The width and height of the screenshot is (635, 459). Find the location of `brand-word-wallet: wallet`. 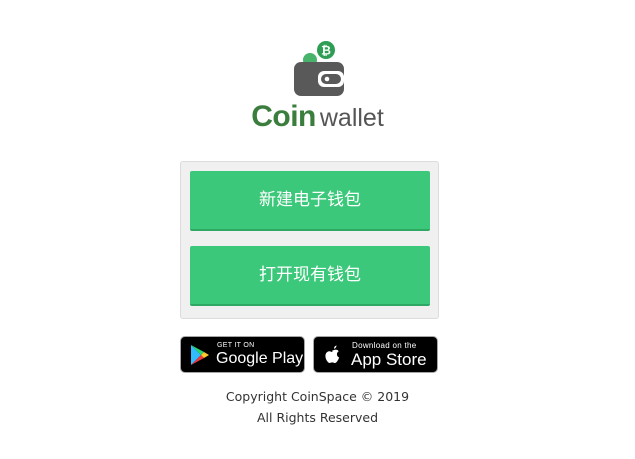

brand-word-wallet: wallet is located at coordinates (351, 118).